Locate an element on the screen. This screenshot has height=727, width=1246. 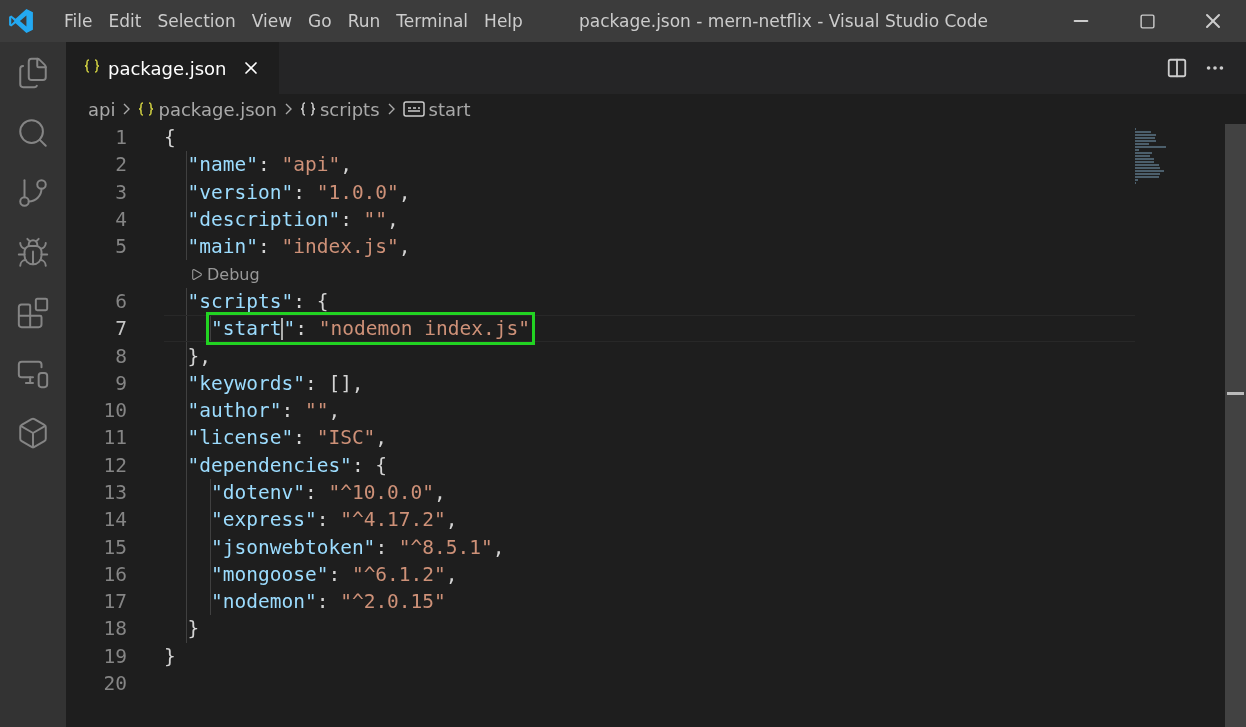
json-key: "description" is located at coordinates (264, 220).